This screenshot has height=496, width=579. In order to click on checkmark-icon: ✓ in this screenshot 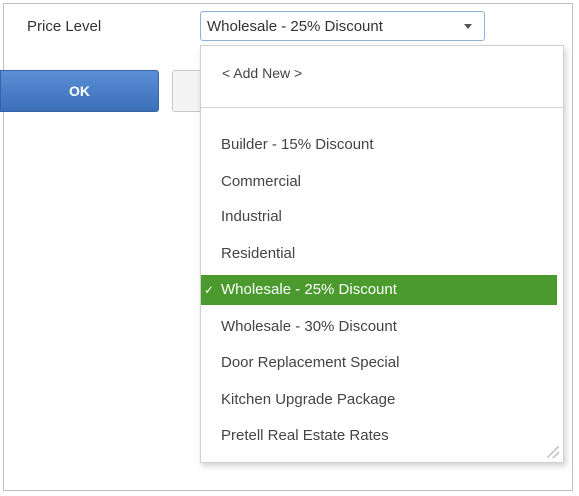, I will do `click(209, 290)`.